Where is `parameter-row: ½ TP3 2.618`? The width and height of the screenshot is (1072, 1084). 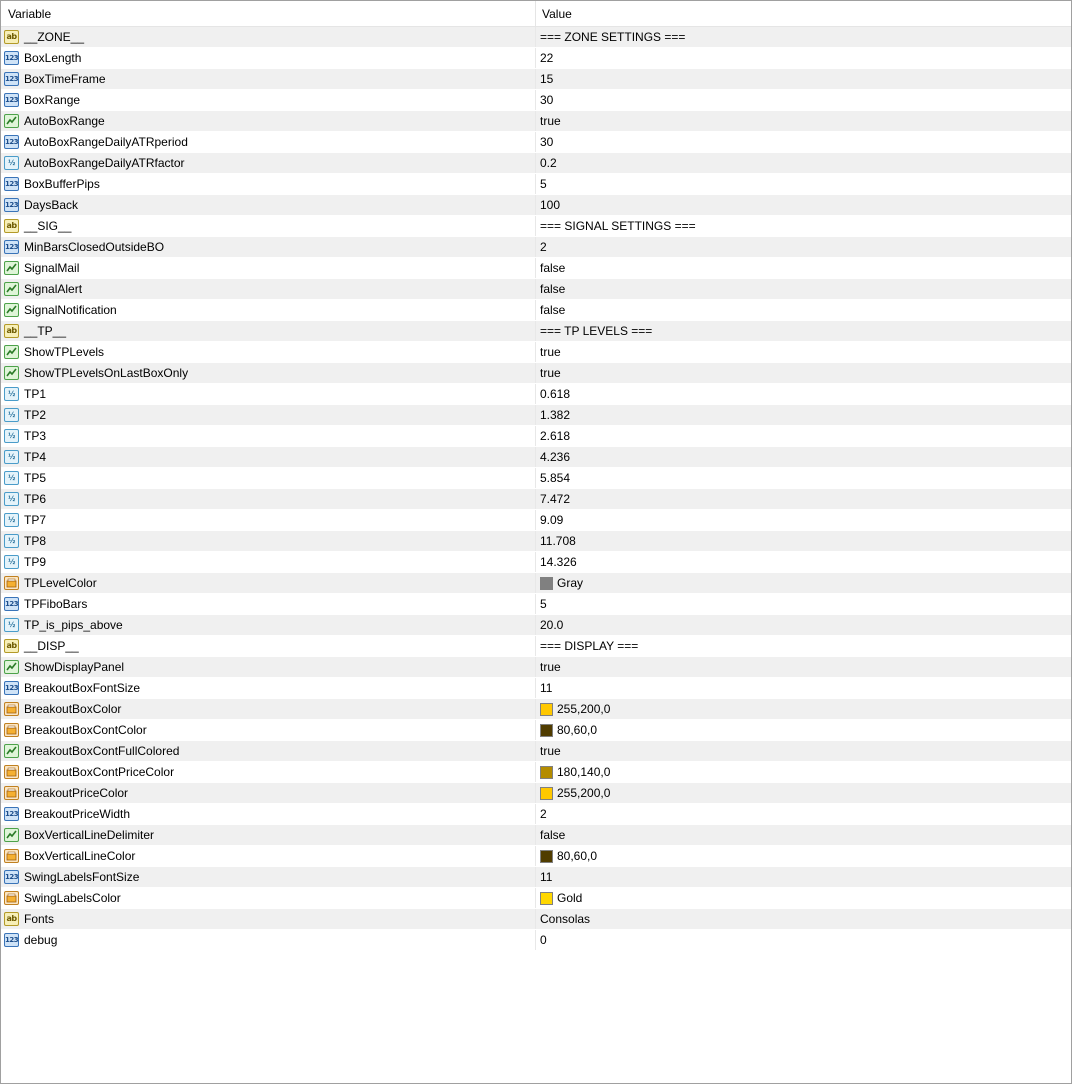 parameter-row: ½ TP3 2.618 is located at coordinates (536, 436).